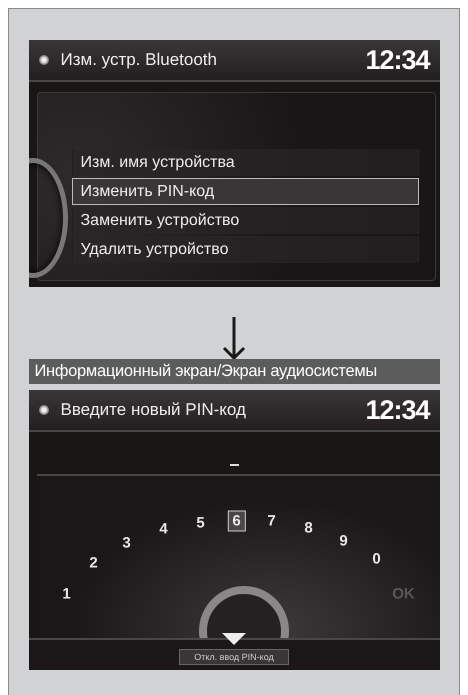 The height and width of the screenshot is (695, 468). Describe the element at coordinates (234, 465) in the screenshot. I see `text-cursor` at that location.